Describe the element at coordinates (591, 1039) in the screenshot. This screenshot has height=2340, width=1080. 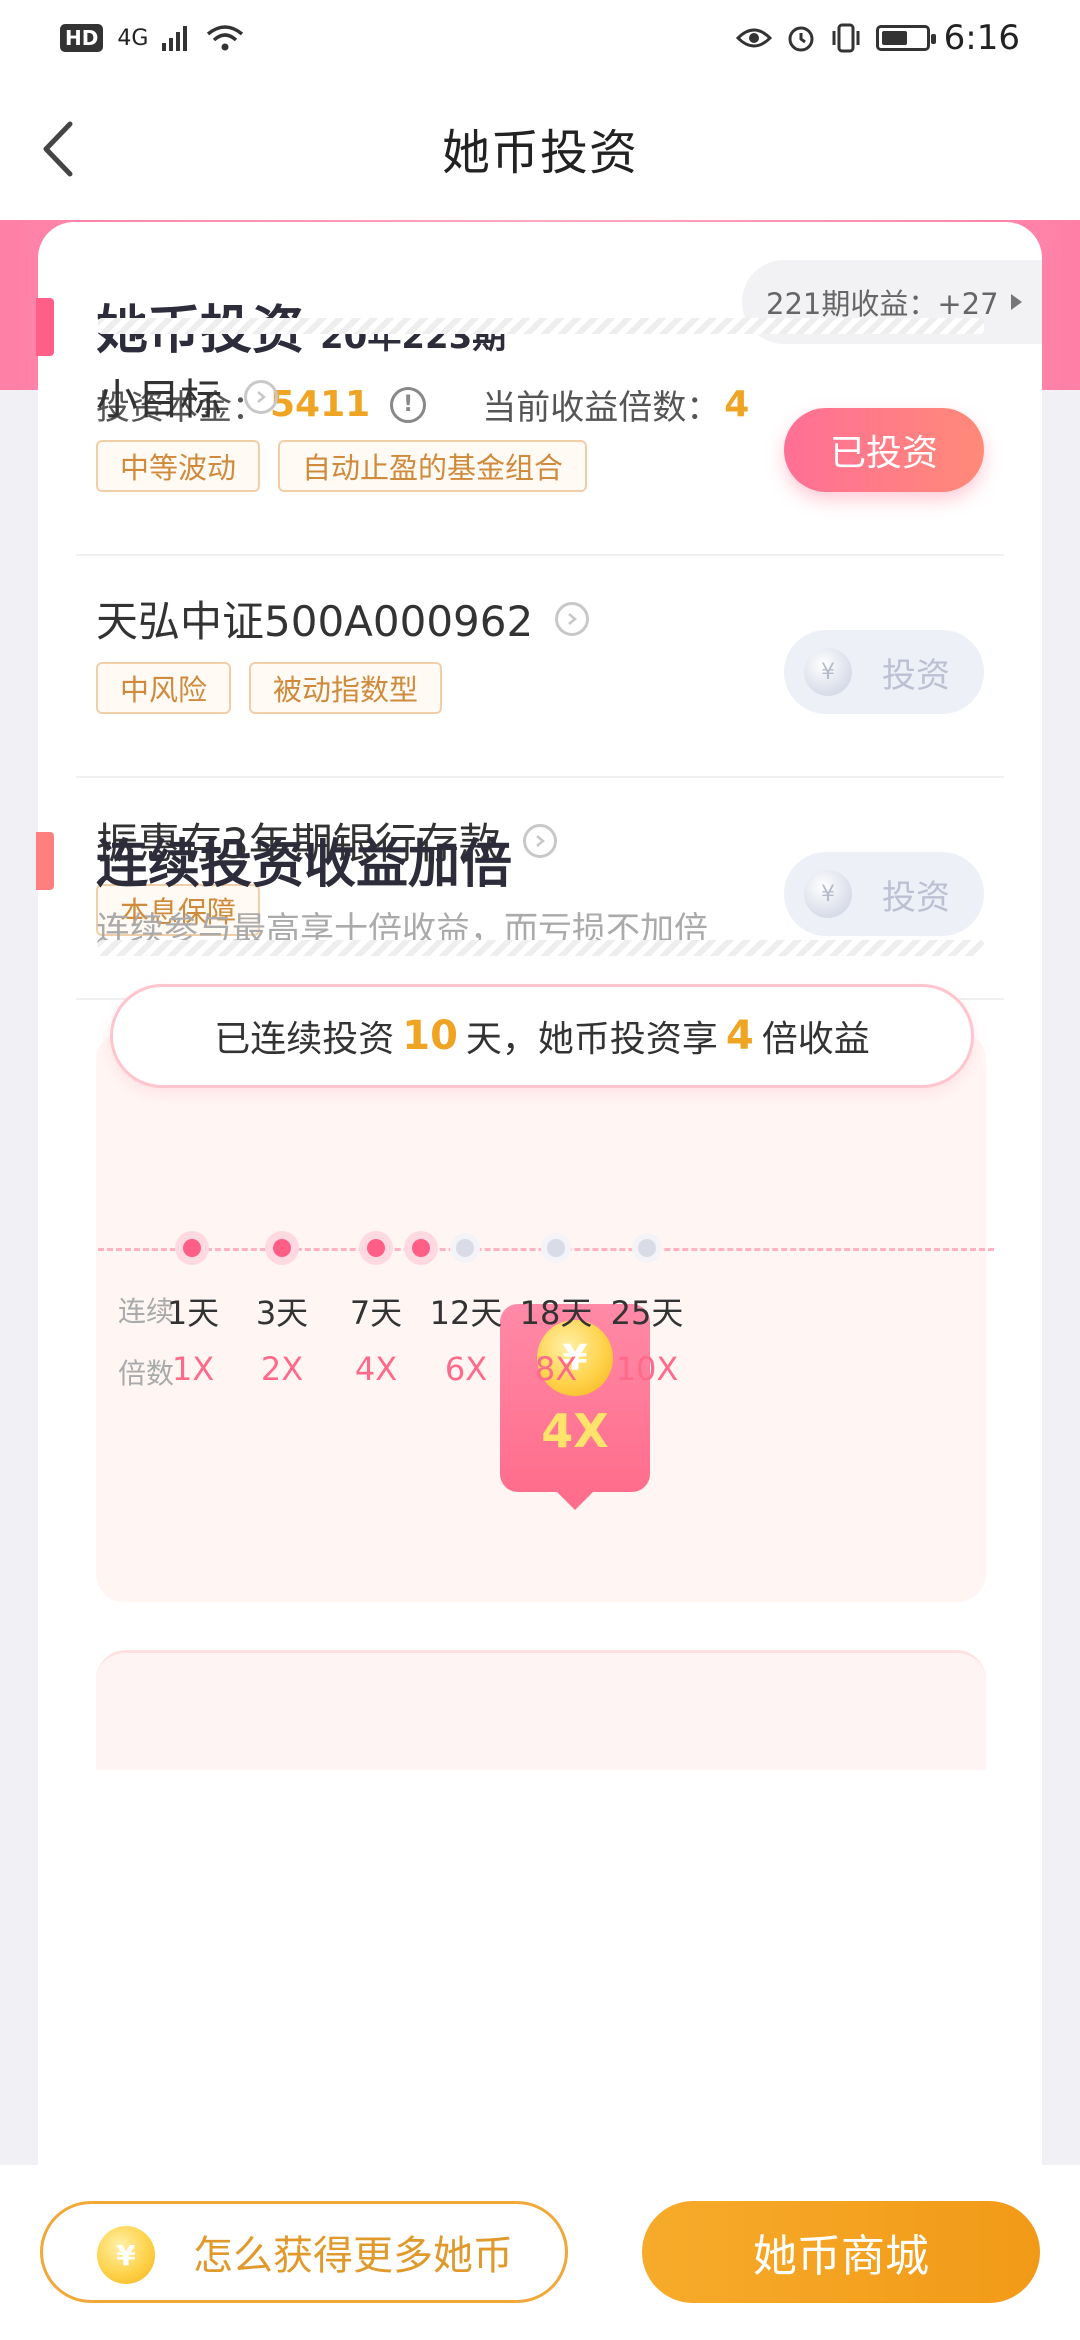
I see `streak-mid: 天，她币投资享` at that location.